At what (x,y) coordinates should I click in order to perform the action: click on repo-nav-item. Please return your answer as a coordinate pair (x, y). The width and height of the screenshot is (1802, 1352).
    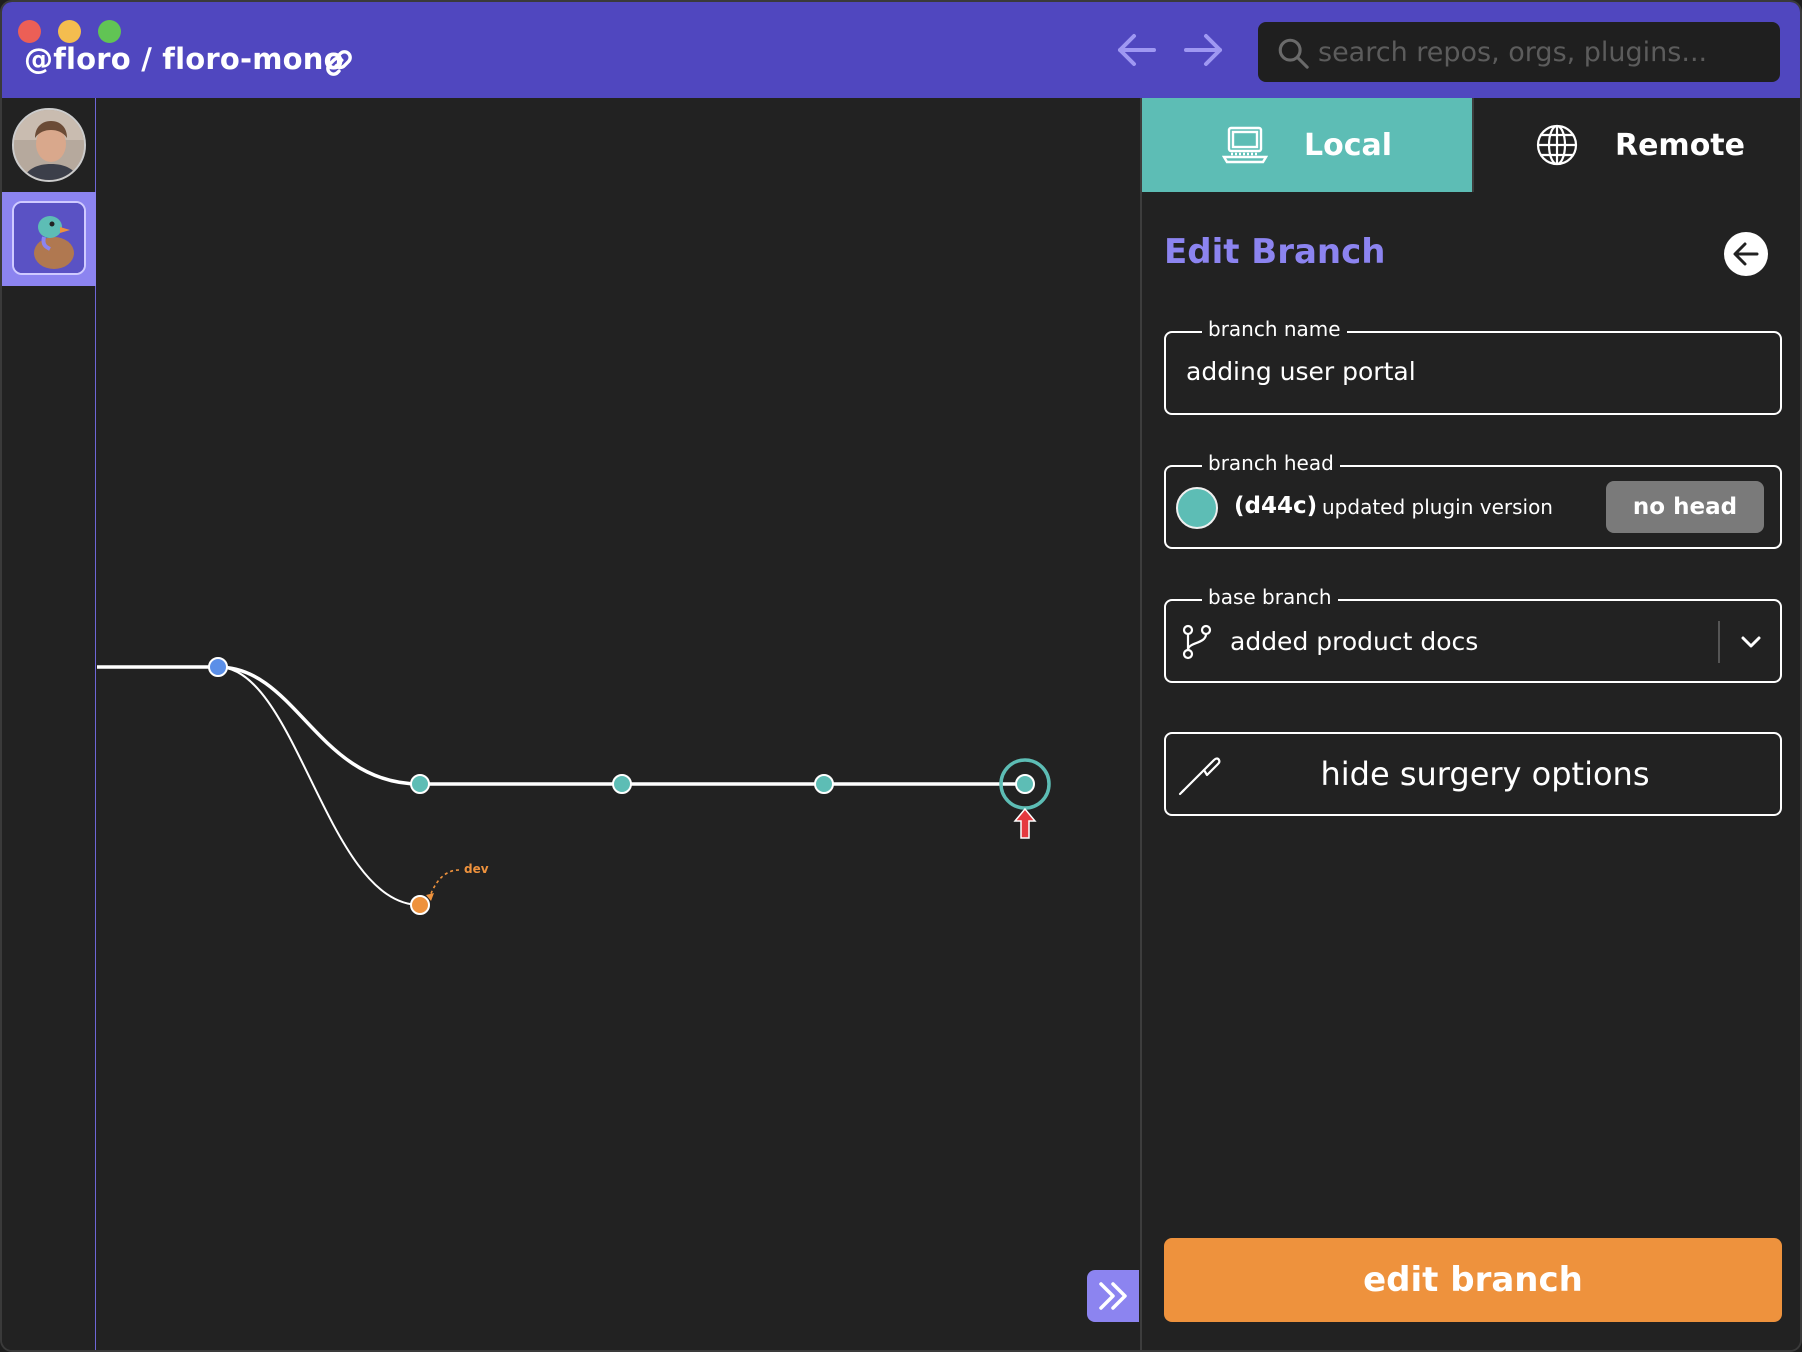
    Looking at the image, I should click on (49, 239).